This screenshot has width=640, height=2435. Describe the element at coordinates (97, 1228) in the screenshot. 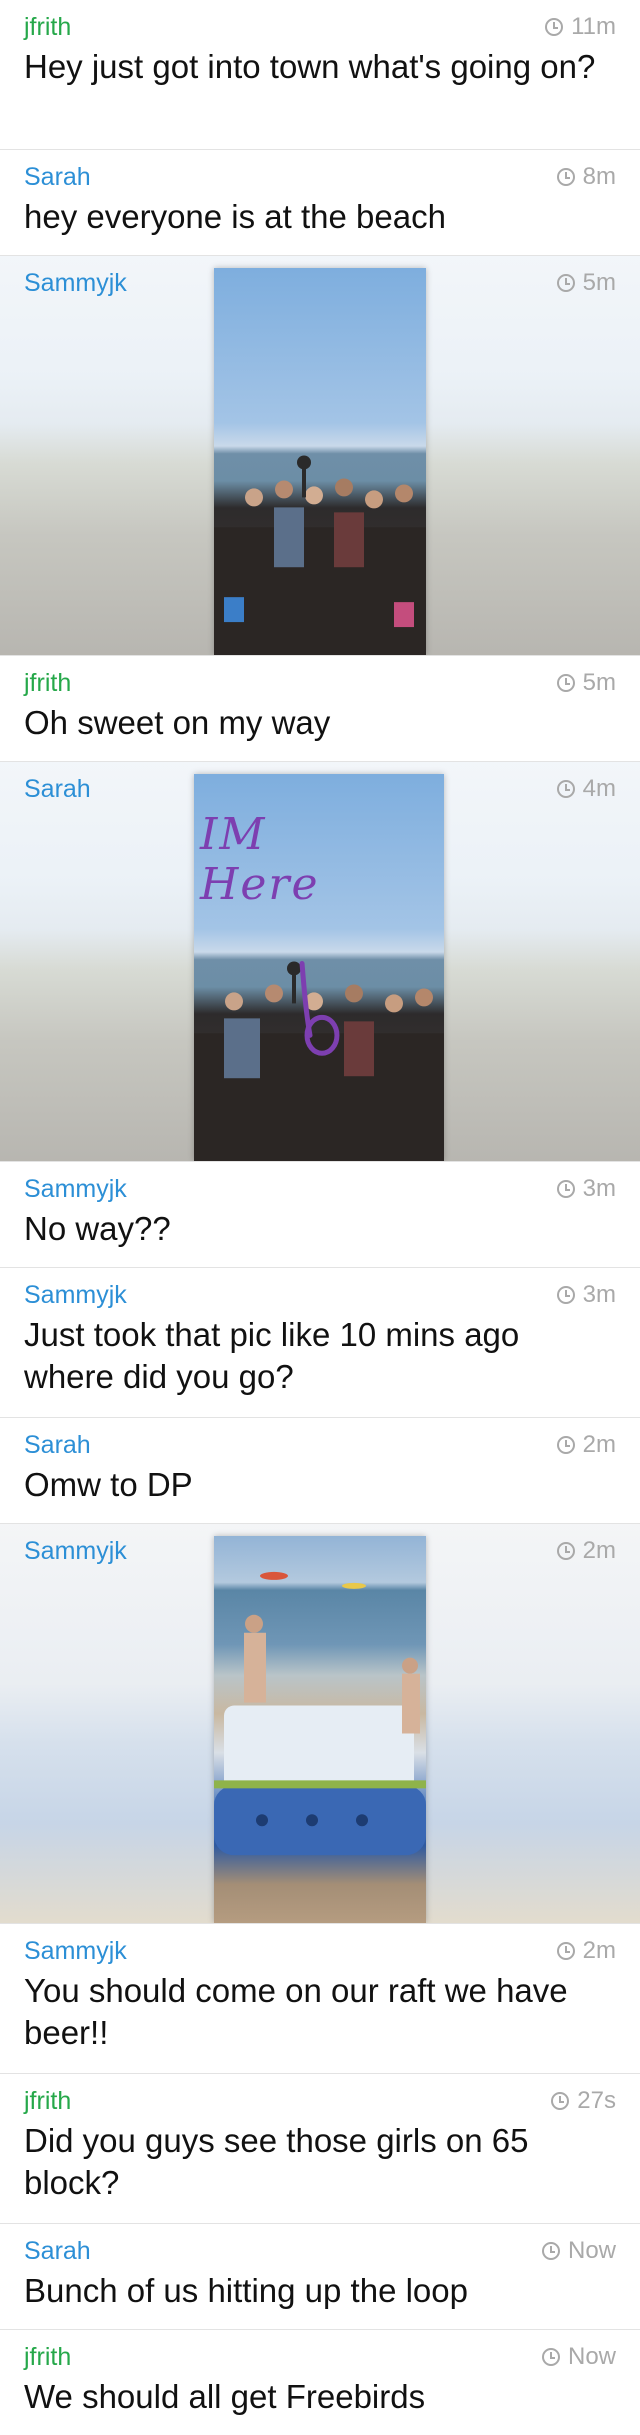

I see `message-text: No way??` at that location.